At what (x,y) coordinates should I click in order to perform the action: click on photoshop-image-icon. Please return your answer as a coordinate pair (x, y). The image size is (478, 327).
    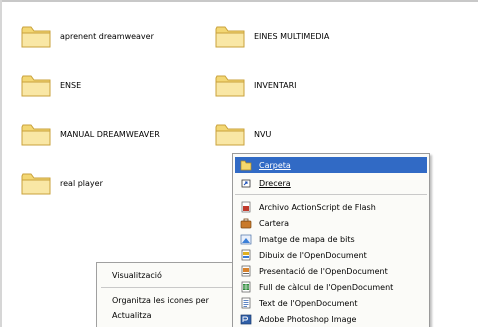
    Looking at the image, I should click on (246, 319).